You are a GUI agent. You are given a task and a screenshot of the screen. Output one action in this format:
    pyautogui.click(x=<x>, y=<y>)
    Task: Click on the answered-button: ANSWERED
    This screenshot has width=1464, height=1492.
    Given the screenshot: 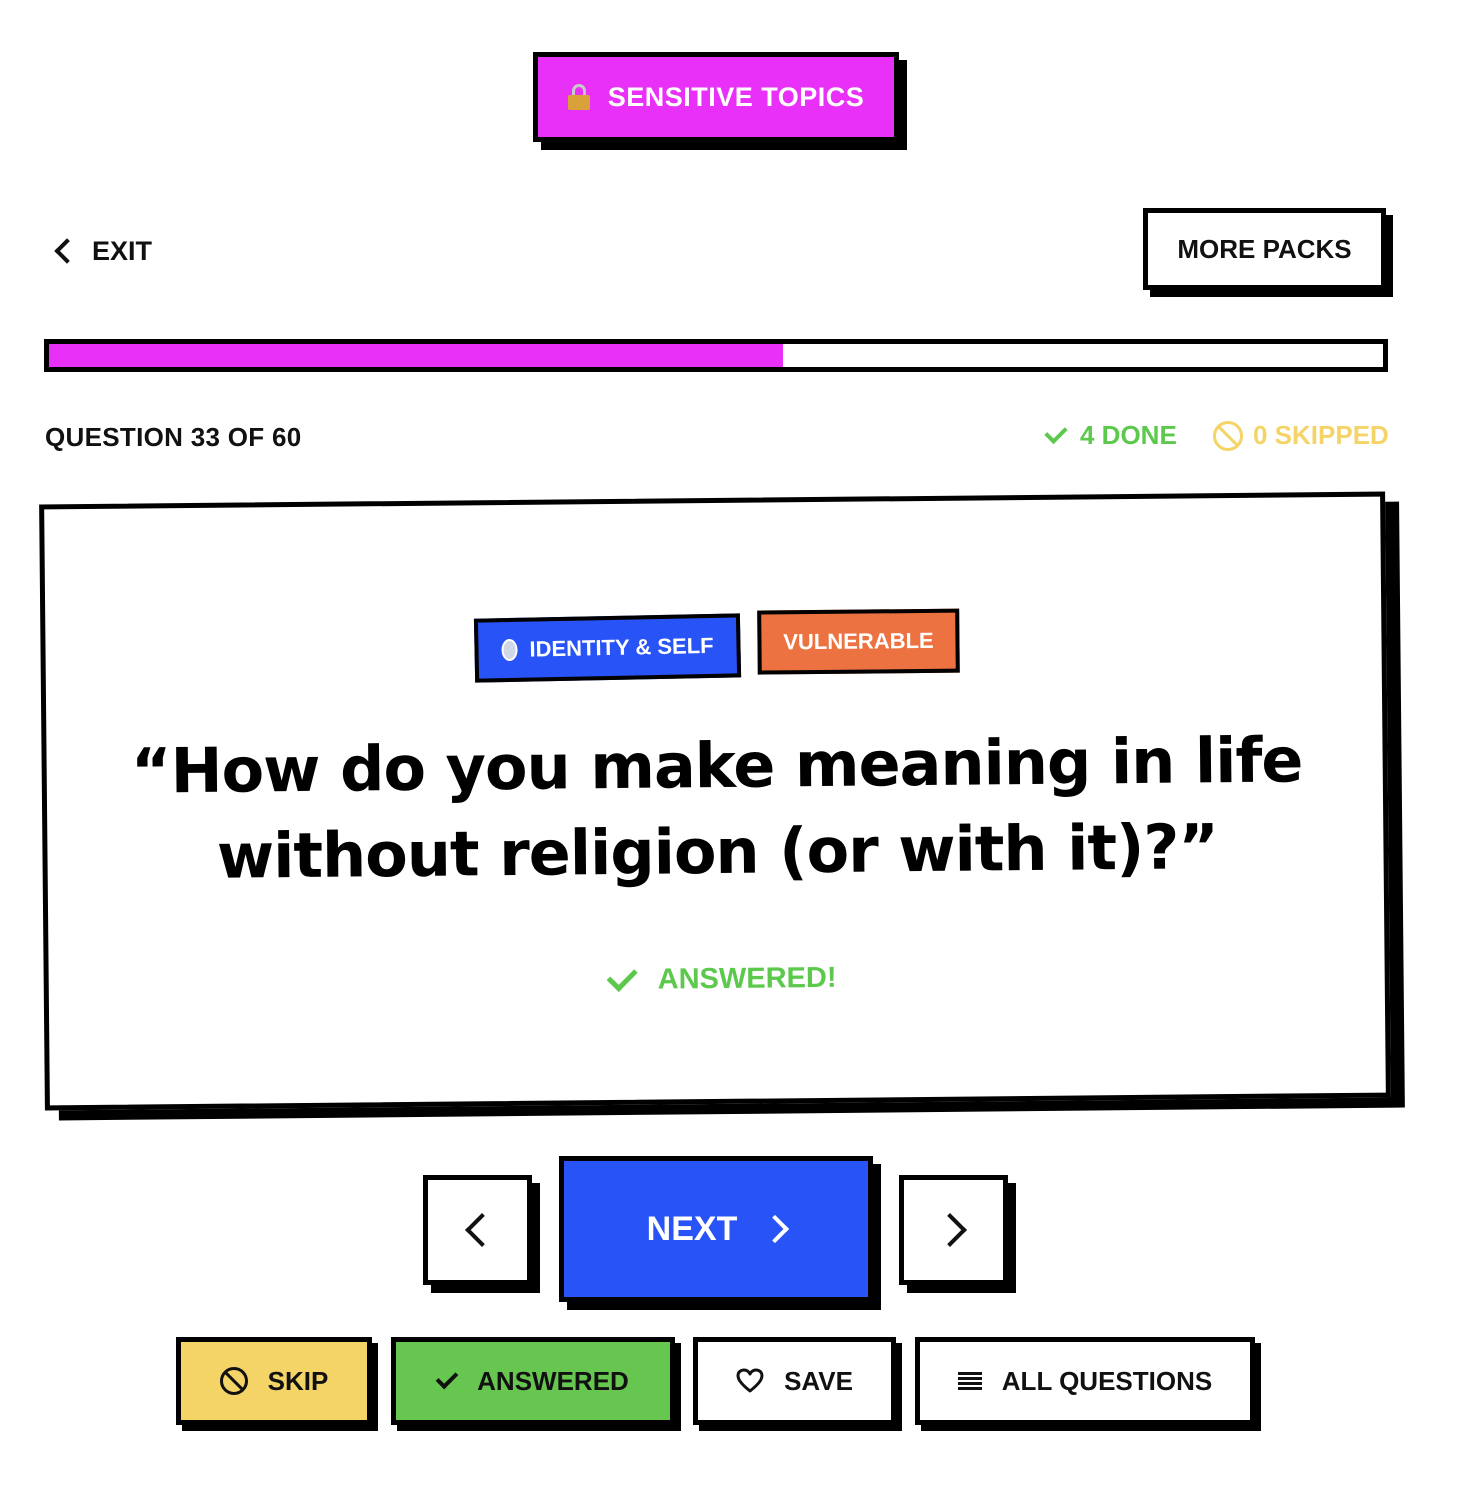 What is the action you would take?
    pyautogui.click(x=533, y=1381)
    